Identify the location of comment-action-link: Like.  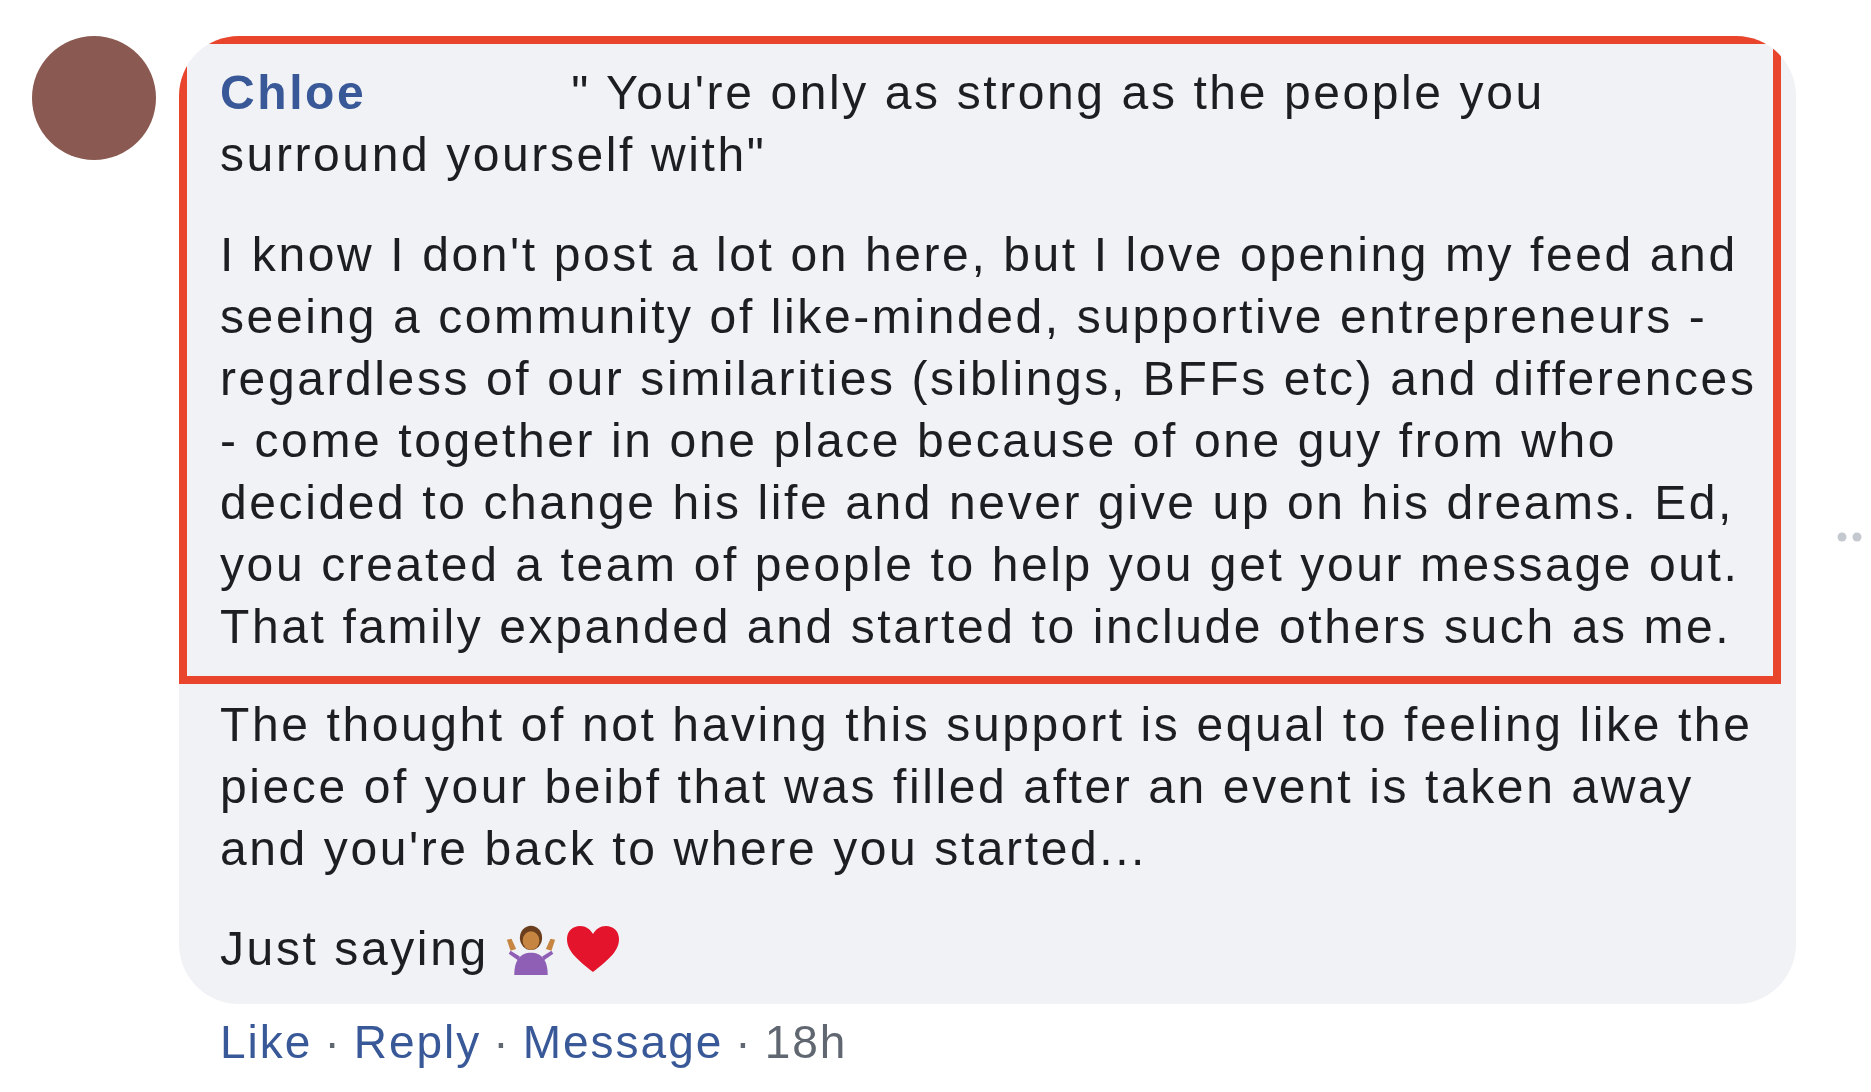
(266, 1042).